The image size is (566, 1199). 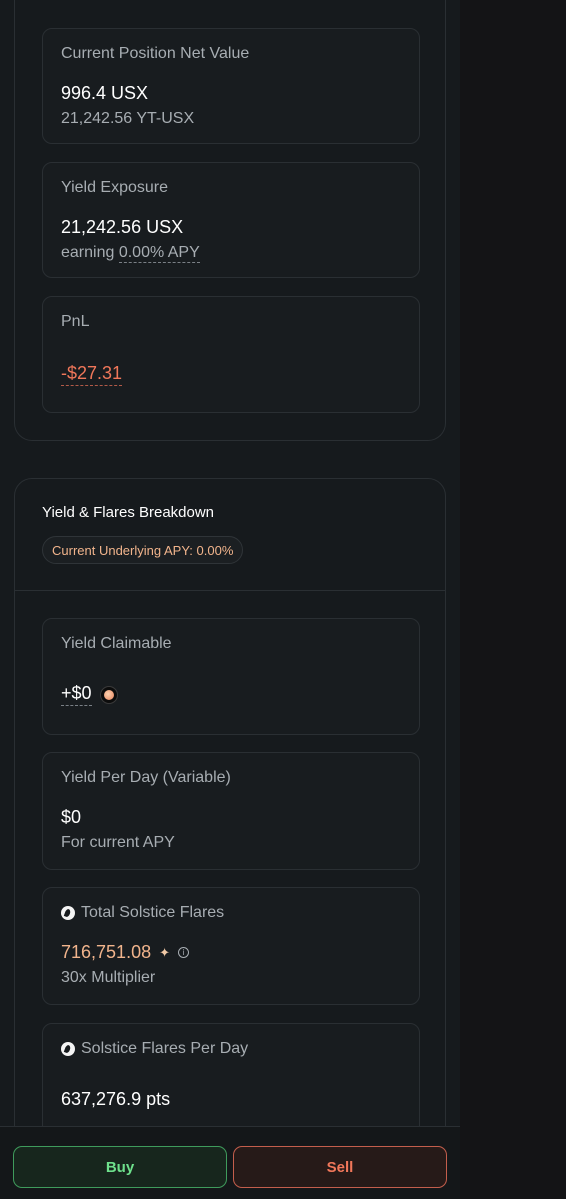 I want to click on pnl-card: PnL -$27.31, so click(x=231, y=354).